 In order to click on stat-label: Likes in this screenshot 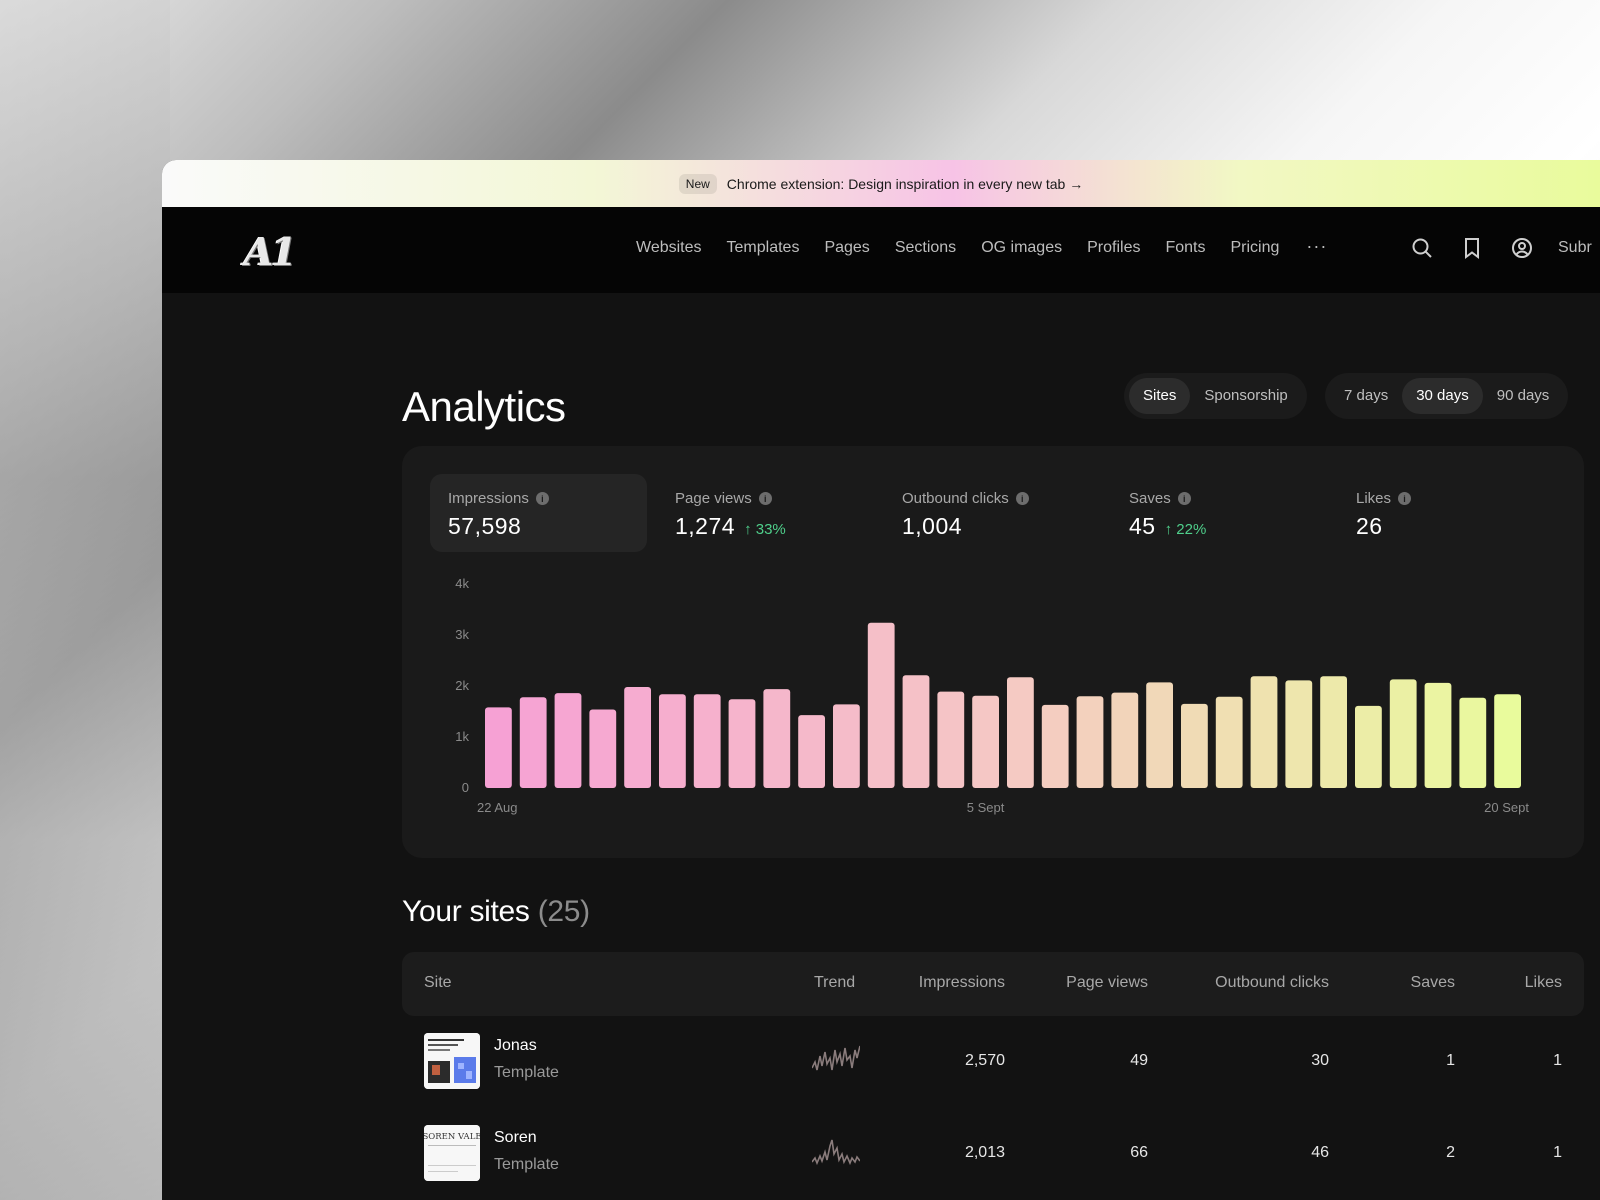, I will do `click(1374, 498)`.